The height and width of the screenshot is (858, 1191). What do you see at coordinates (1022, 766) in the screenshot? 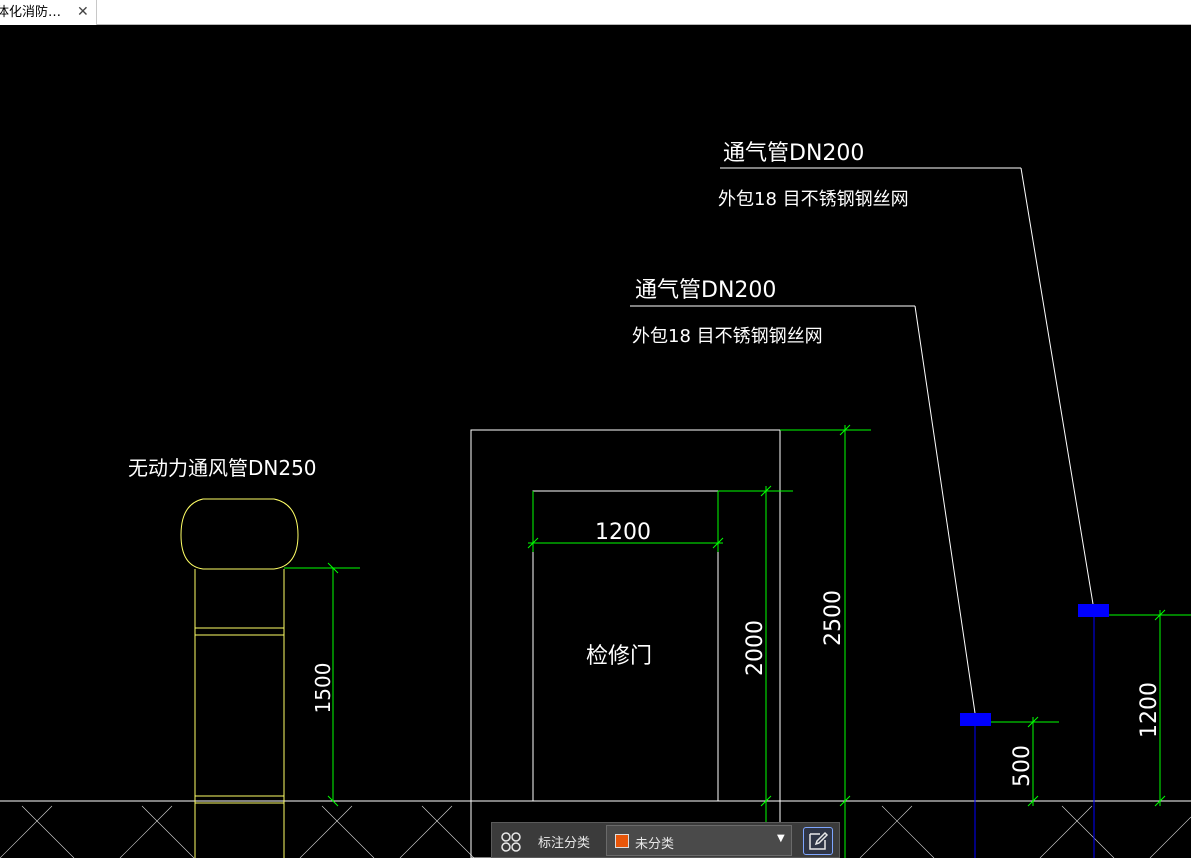
I see `pipe-lower-height-text: 500` at bounding box center [1022, 766].